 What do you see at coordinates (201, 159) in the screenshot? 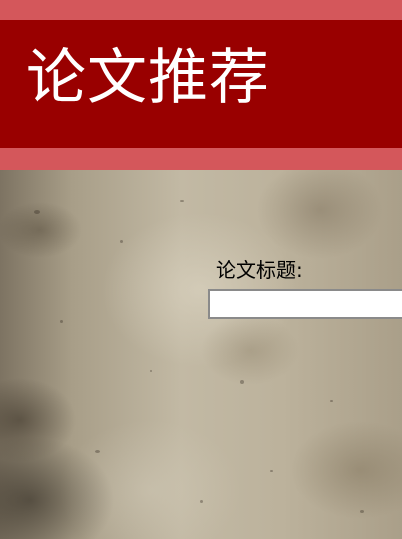
I see `header-bottom-stripe` at bounding box center [201, 159].